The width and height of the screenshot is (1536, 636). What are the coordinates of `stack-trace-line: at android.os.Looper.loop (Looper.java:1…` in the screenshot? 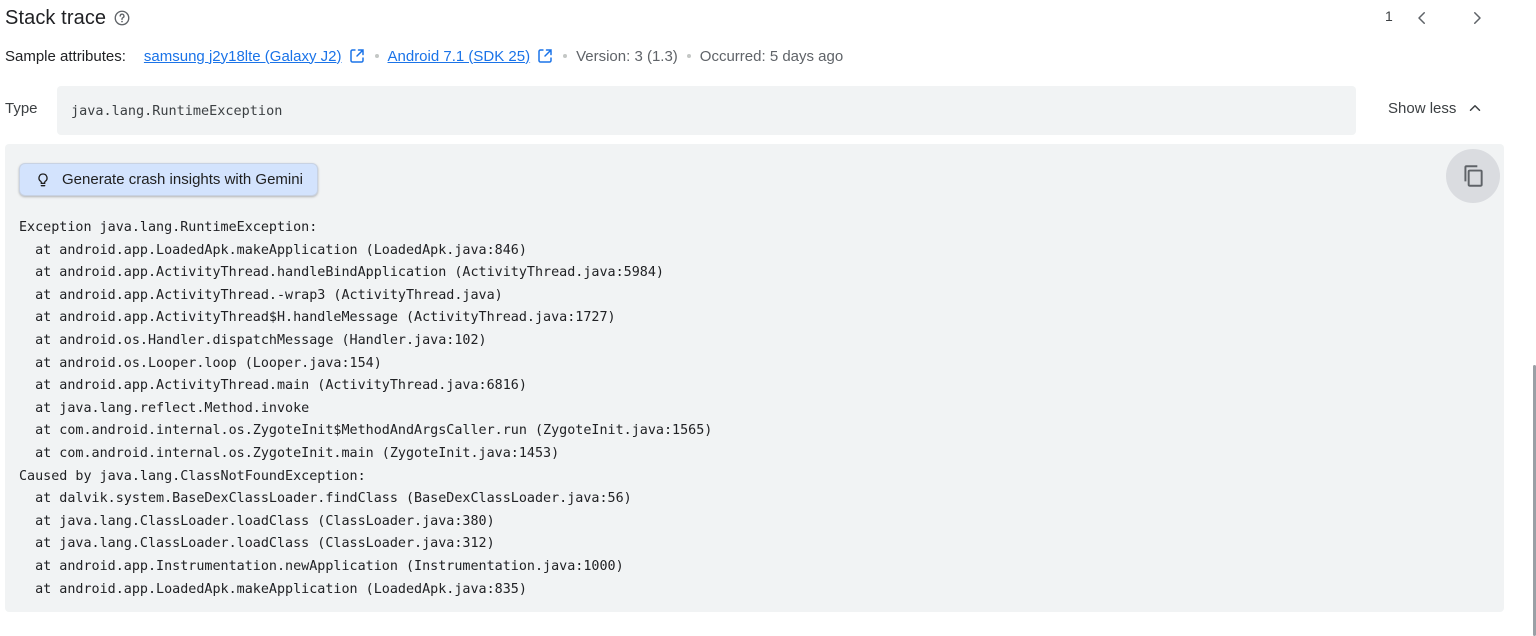 It's located at (200, 363).